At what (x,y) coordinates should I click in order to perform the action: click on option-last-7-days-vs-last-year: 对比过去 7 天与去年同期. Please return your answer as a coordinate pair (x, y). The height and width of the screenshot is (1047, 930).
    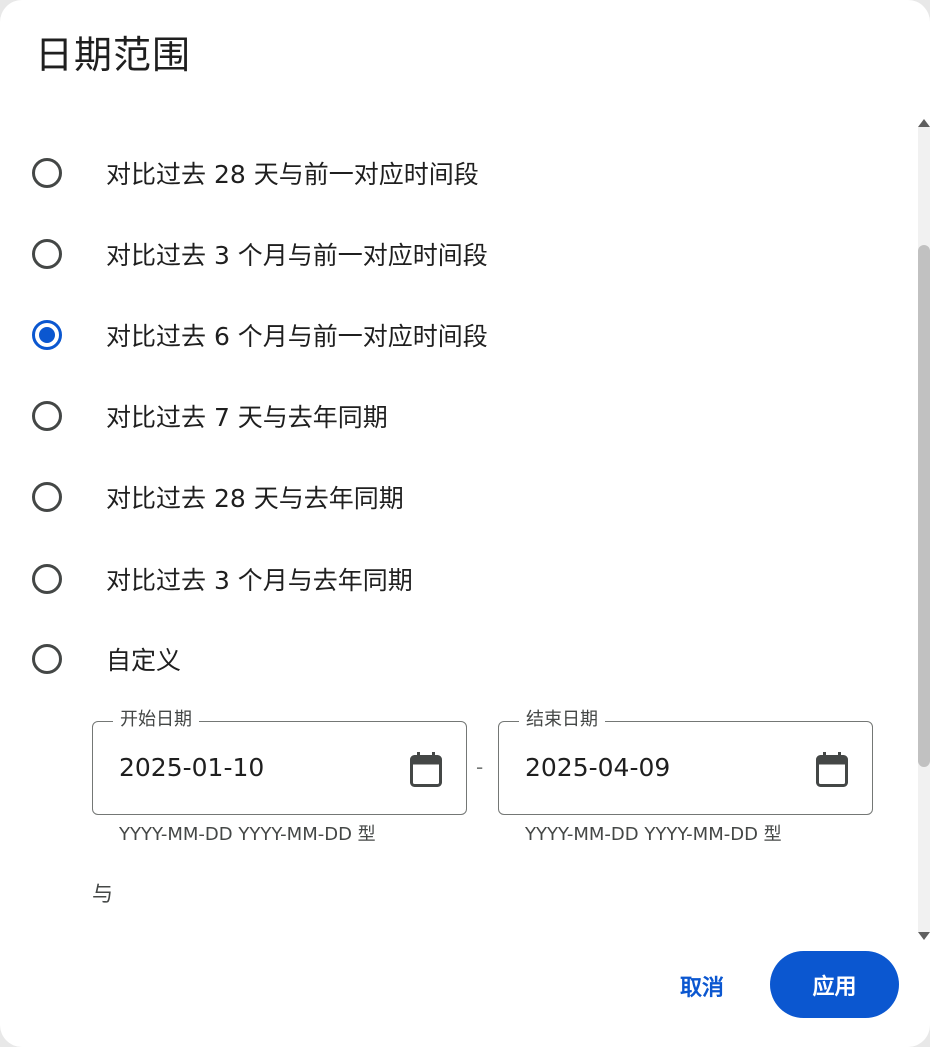
    Looking at the image, I should click on (210, 416).